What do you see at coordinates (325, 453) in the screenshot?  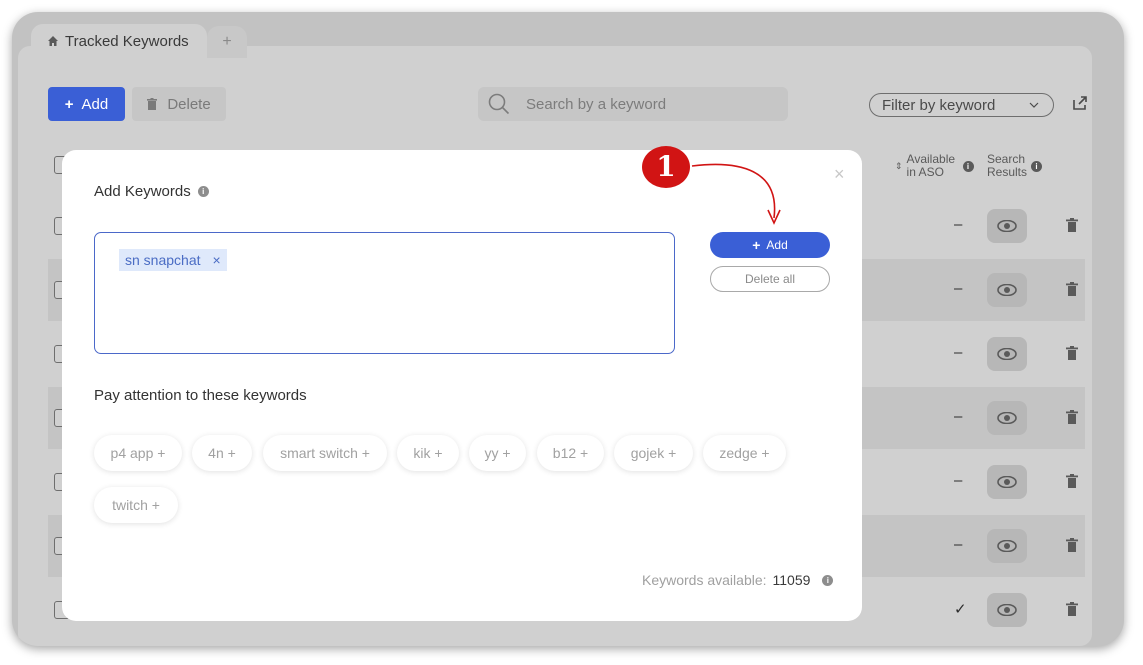 I see `suggestion-chip: smart switch +` at bounding box center [325, 453].